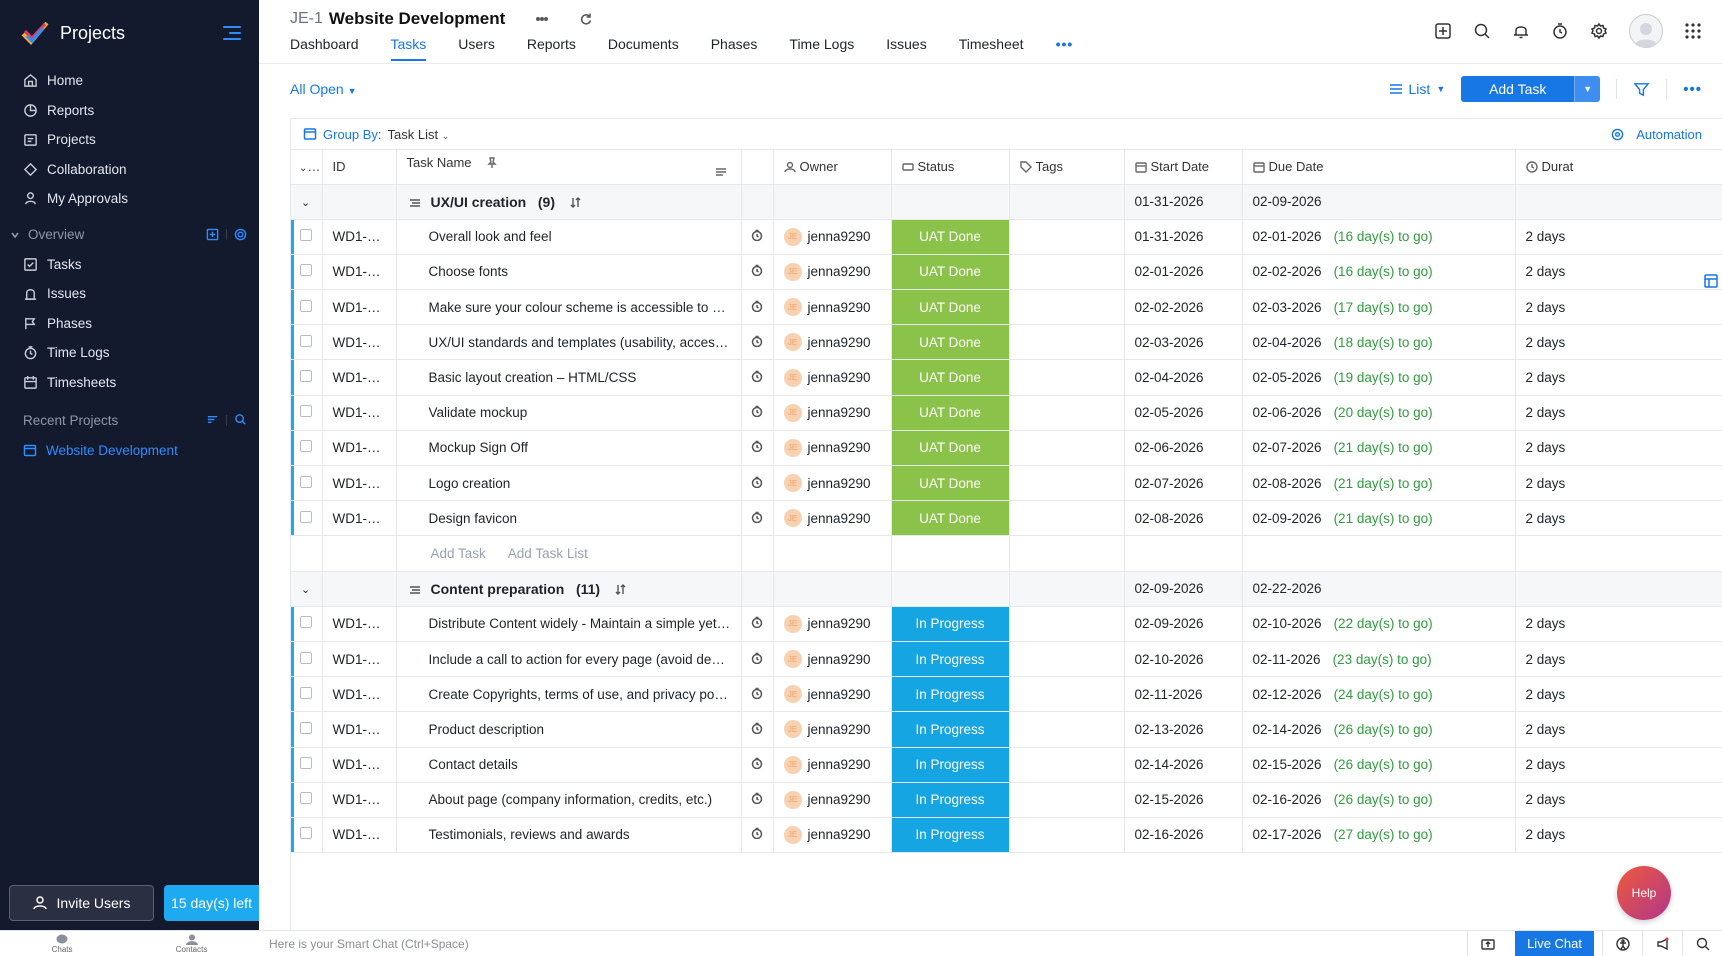  Describe the element at coordinates (586, 19) in the screenshot. I see `refresh-icon` at that location.